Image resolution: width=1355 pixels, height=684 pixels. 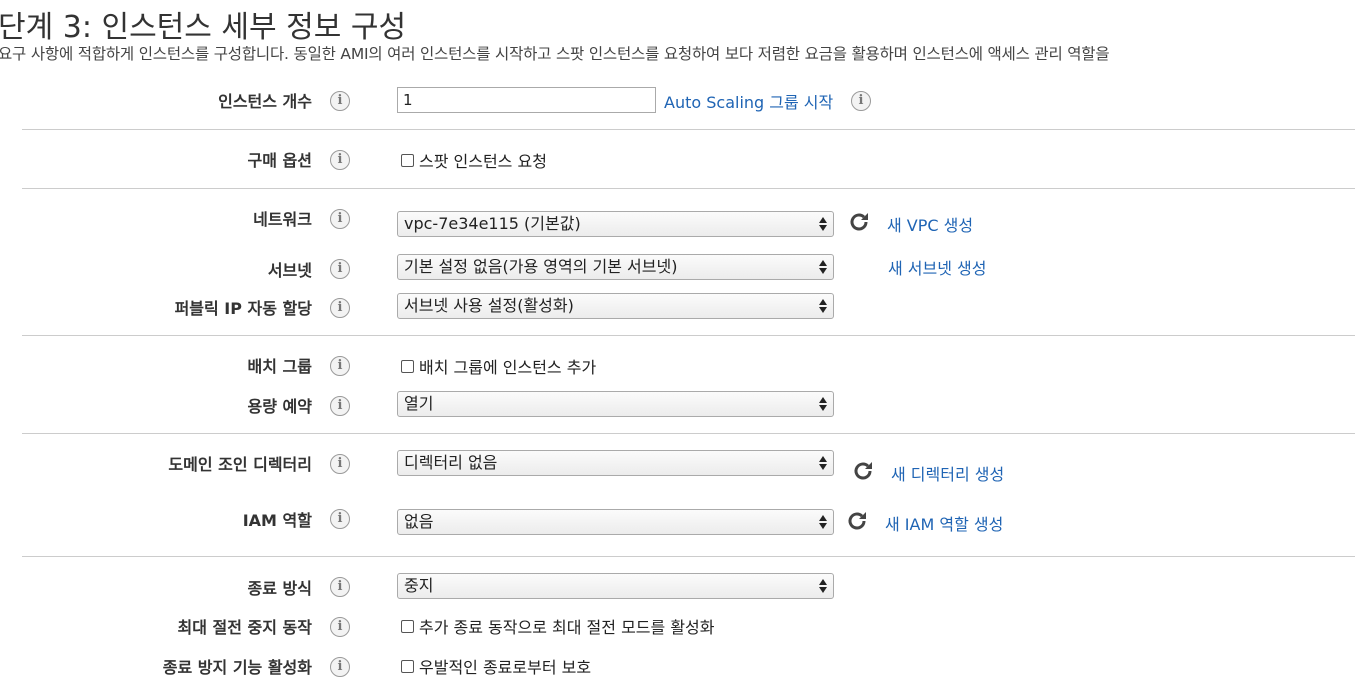 I want to click on termination-protection-checkbox: 우발적인 종료로부터 보호, so click(x=496, y=666).